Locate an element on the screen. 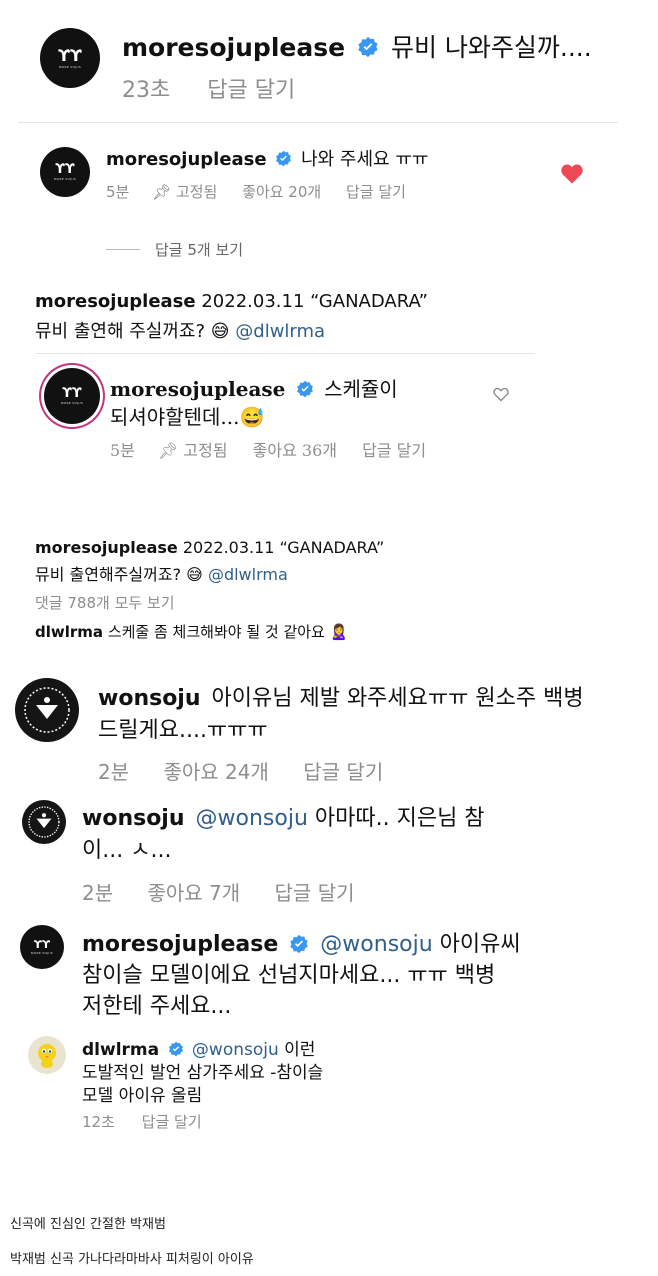 The image size is (658, 1276). avatar-dlwlrma is located at coordinates (47, 1055).